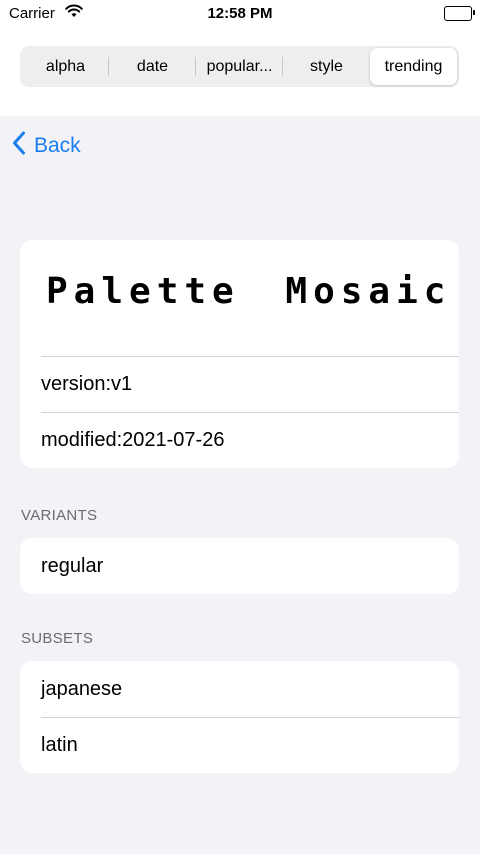  I want to click on sort-segmented-control: alpha date popular... style trending, so click(239, 66).